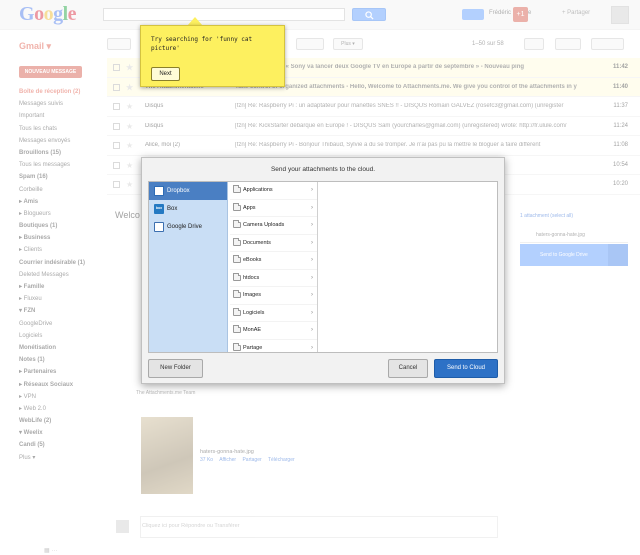 The width and height of the screenshot is (640, 555). What do you see at coordinates (61, 202) in the screenshot?
I see `sidebar-item: ▸ Amis` at bounding box center [61, 202].